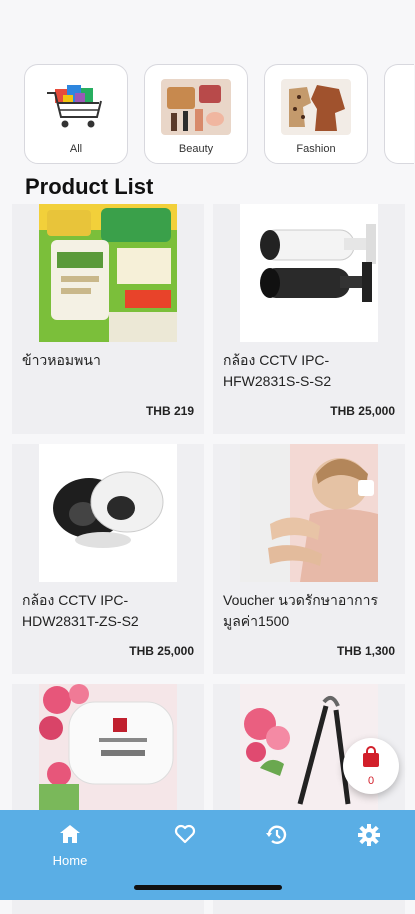 Image resolution: width=415 pixels, height=914 pixels. I want to click on category-label: Beauty, so click(196, 149).